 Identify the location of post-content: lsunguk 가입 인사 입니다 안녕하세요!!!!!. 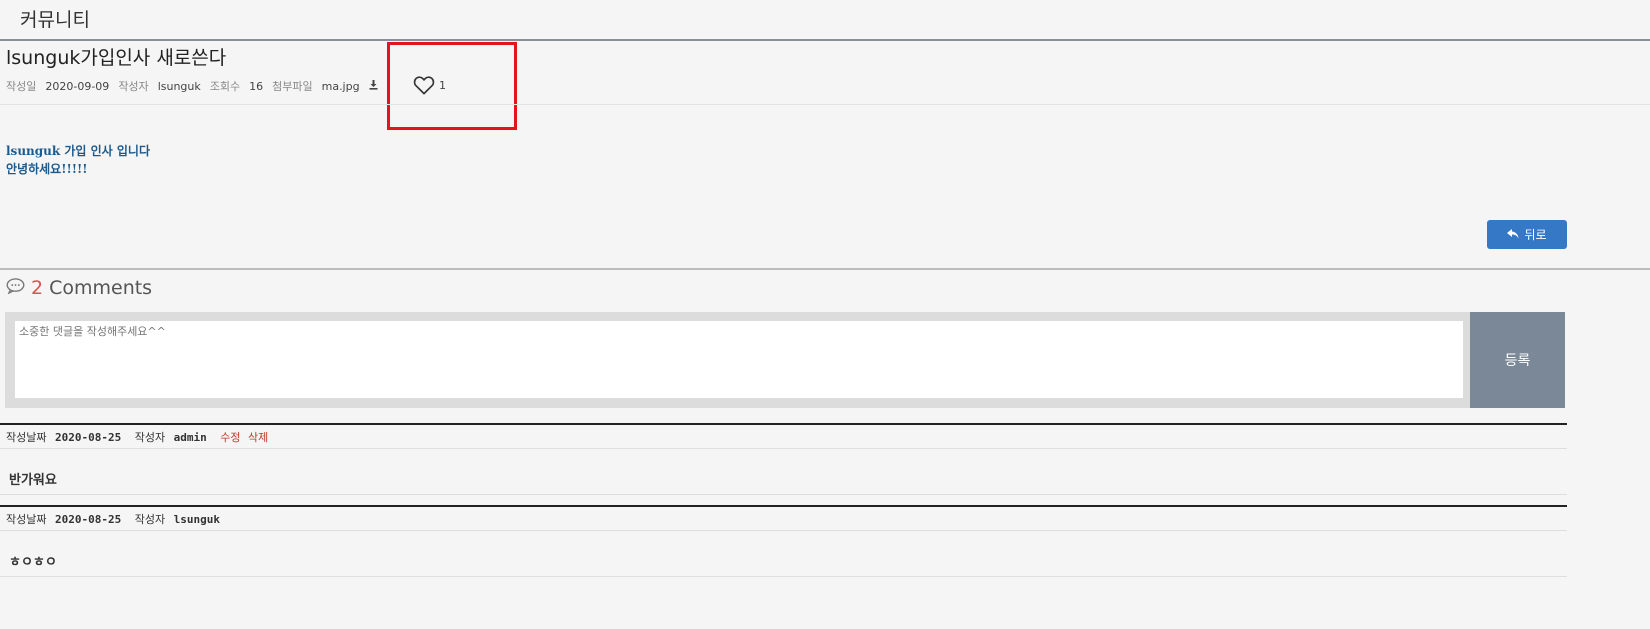
(78, 160).